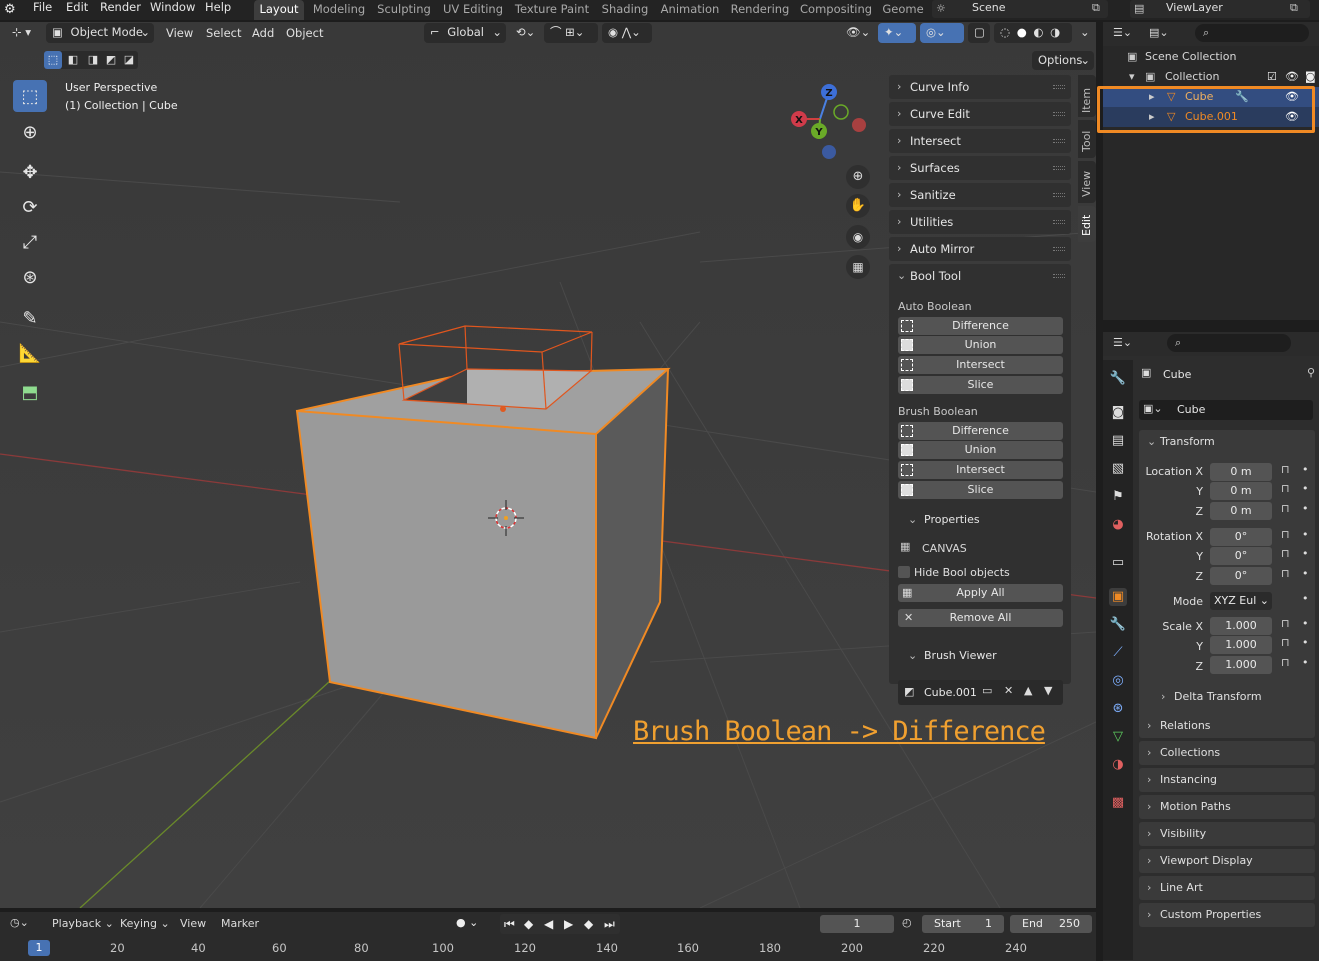 The width and height of the screenshot is (1319, 961). I want to click on options-dropdown: Options ⌄, so click(1063, 60).